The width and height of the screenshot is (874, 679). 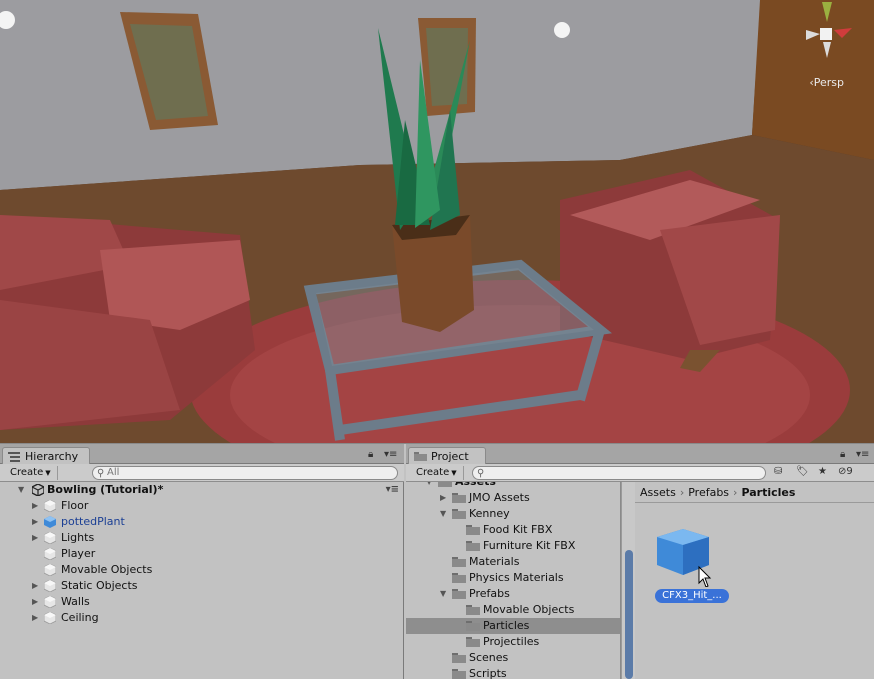 I want to click on tree-folder-label: Materials, so click(x=494, y=561).